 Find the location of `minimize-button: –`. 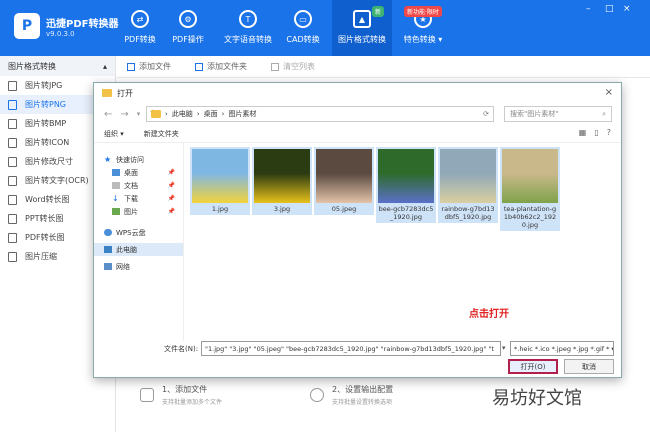

minimize-button: – is located at coordinates (588, 9).